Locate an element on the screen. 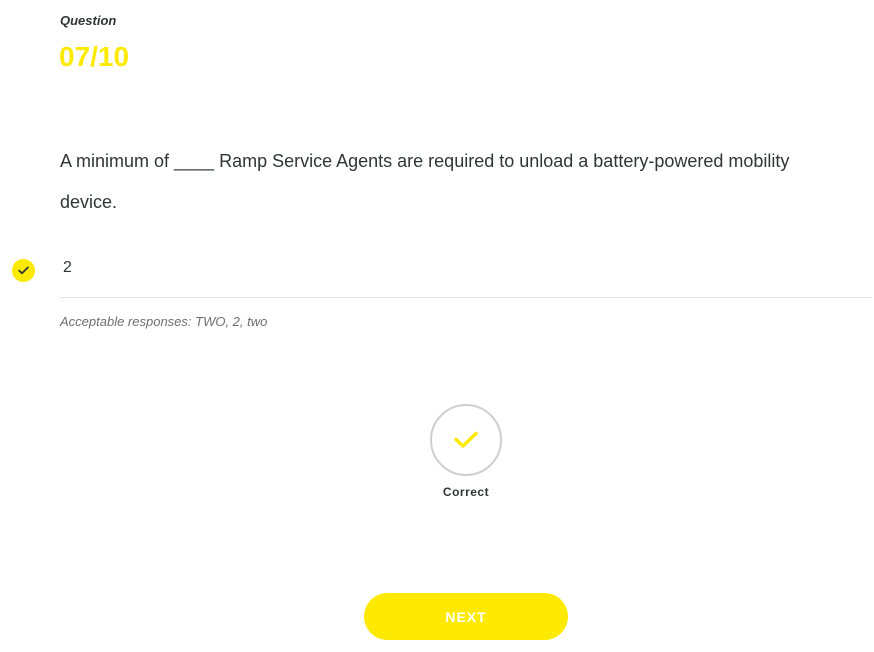 This screenshot has width=874, height=652. next-button: NEXT is located at coordinates (466, 616).